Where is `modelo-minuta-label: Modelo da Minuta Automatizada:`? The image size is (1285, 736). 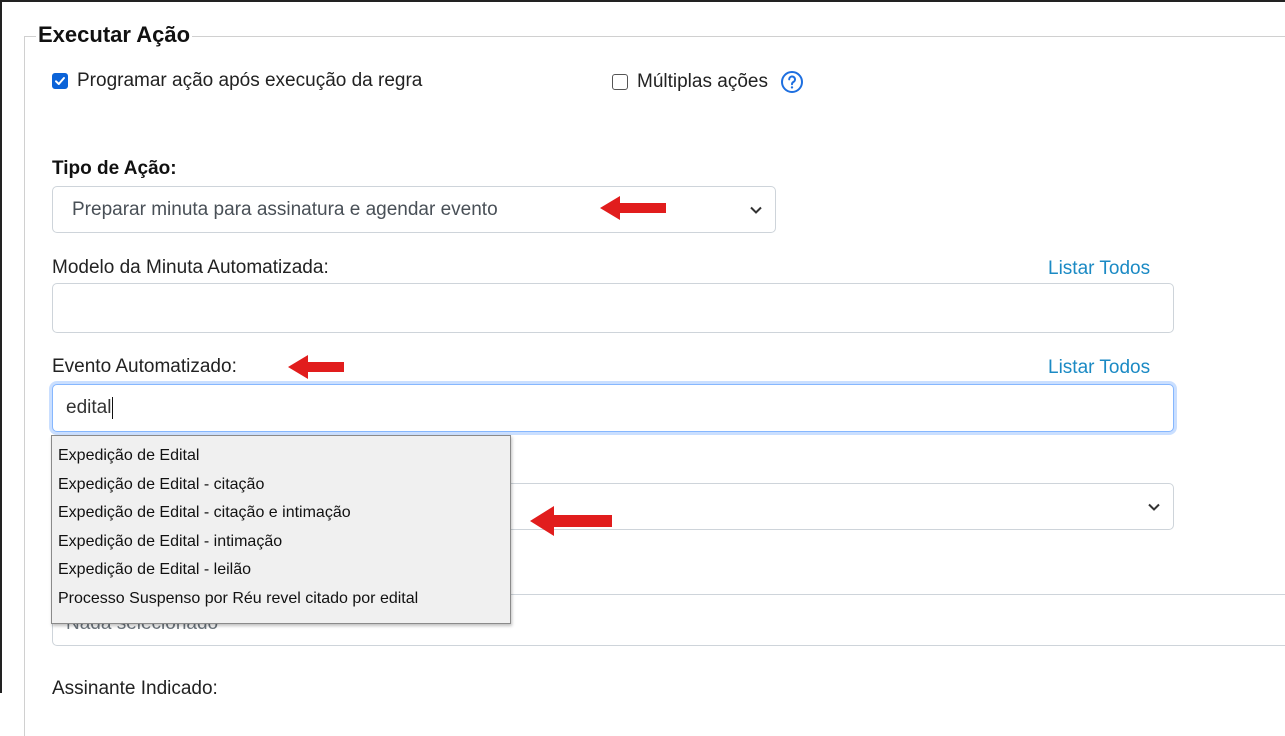
modelo-minuta-label: Modelo da Minuta Automatizada: is located at coordinates (190, 267).